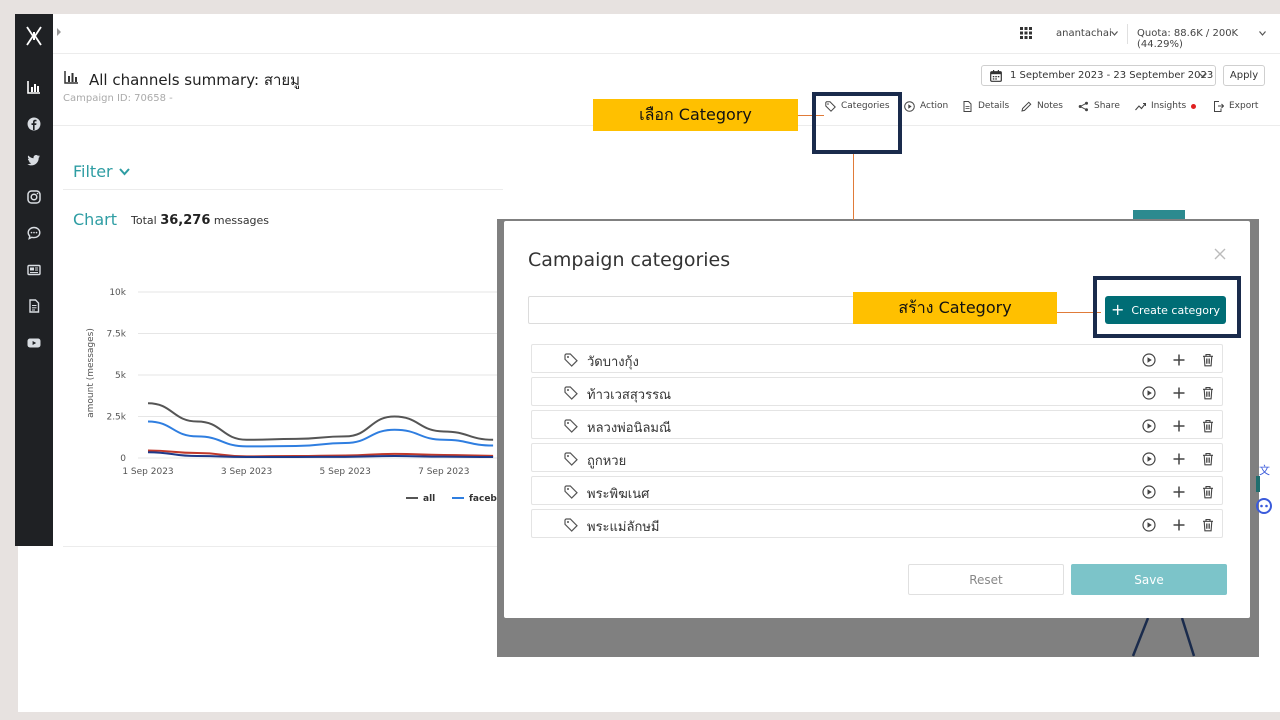  What do you see at coordinates (1194, 106) in the screenshot?
I see `notification-dot` at bounding box center [1194, 106].